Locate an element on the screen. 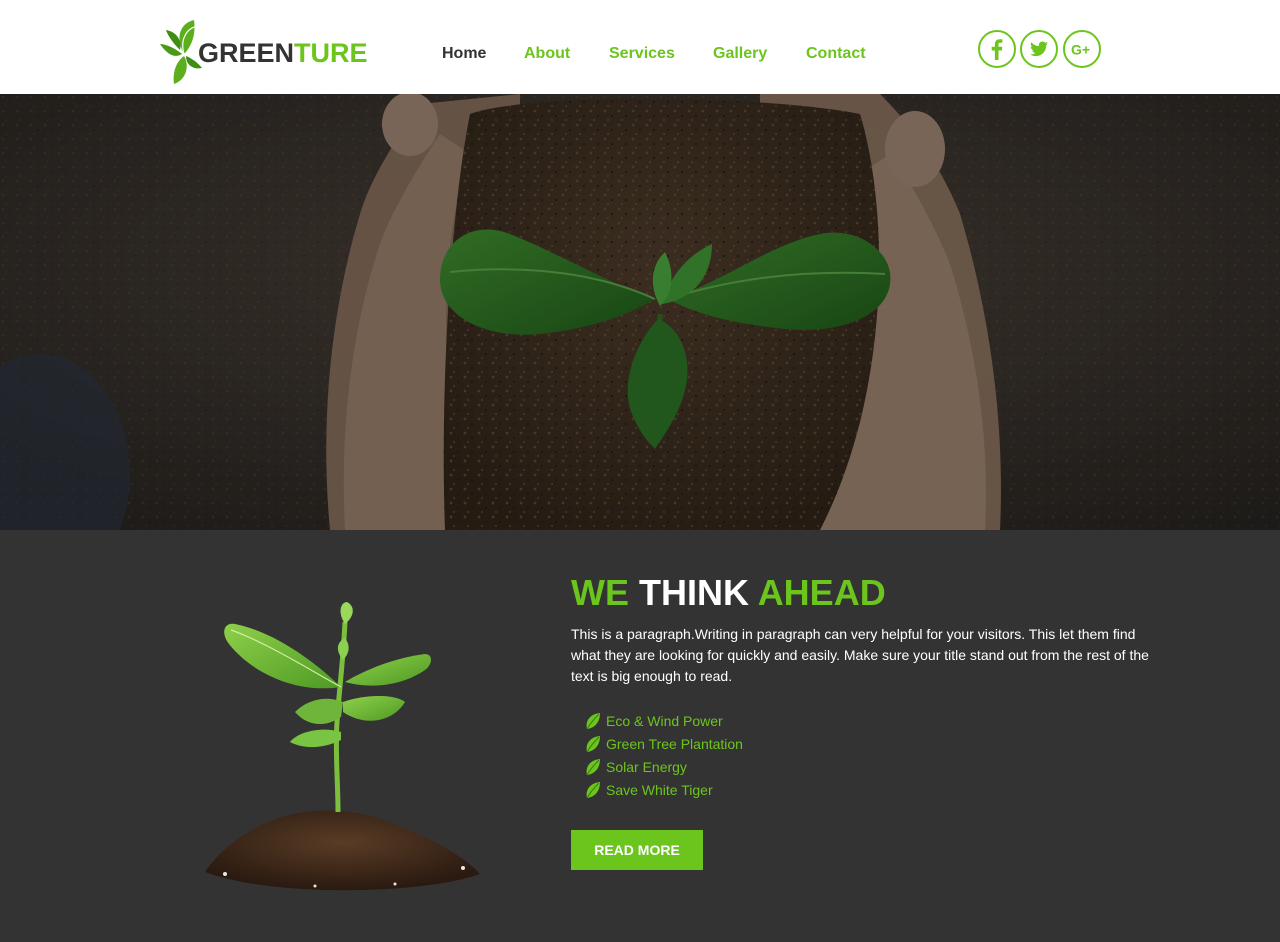  feature-item: Save White Tiger is located at coordinates (664, 790).